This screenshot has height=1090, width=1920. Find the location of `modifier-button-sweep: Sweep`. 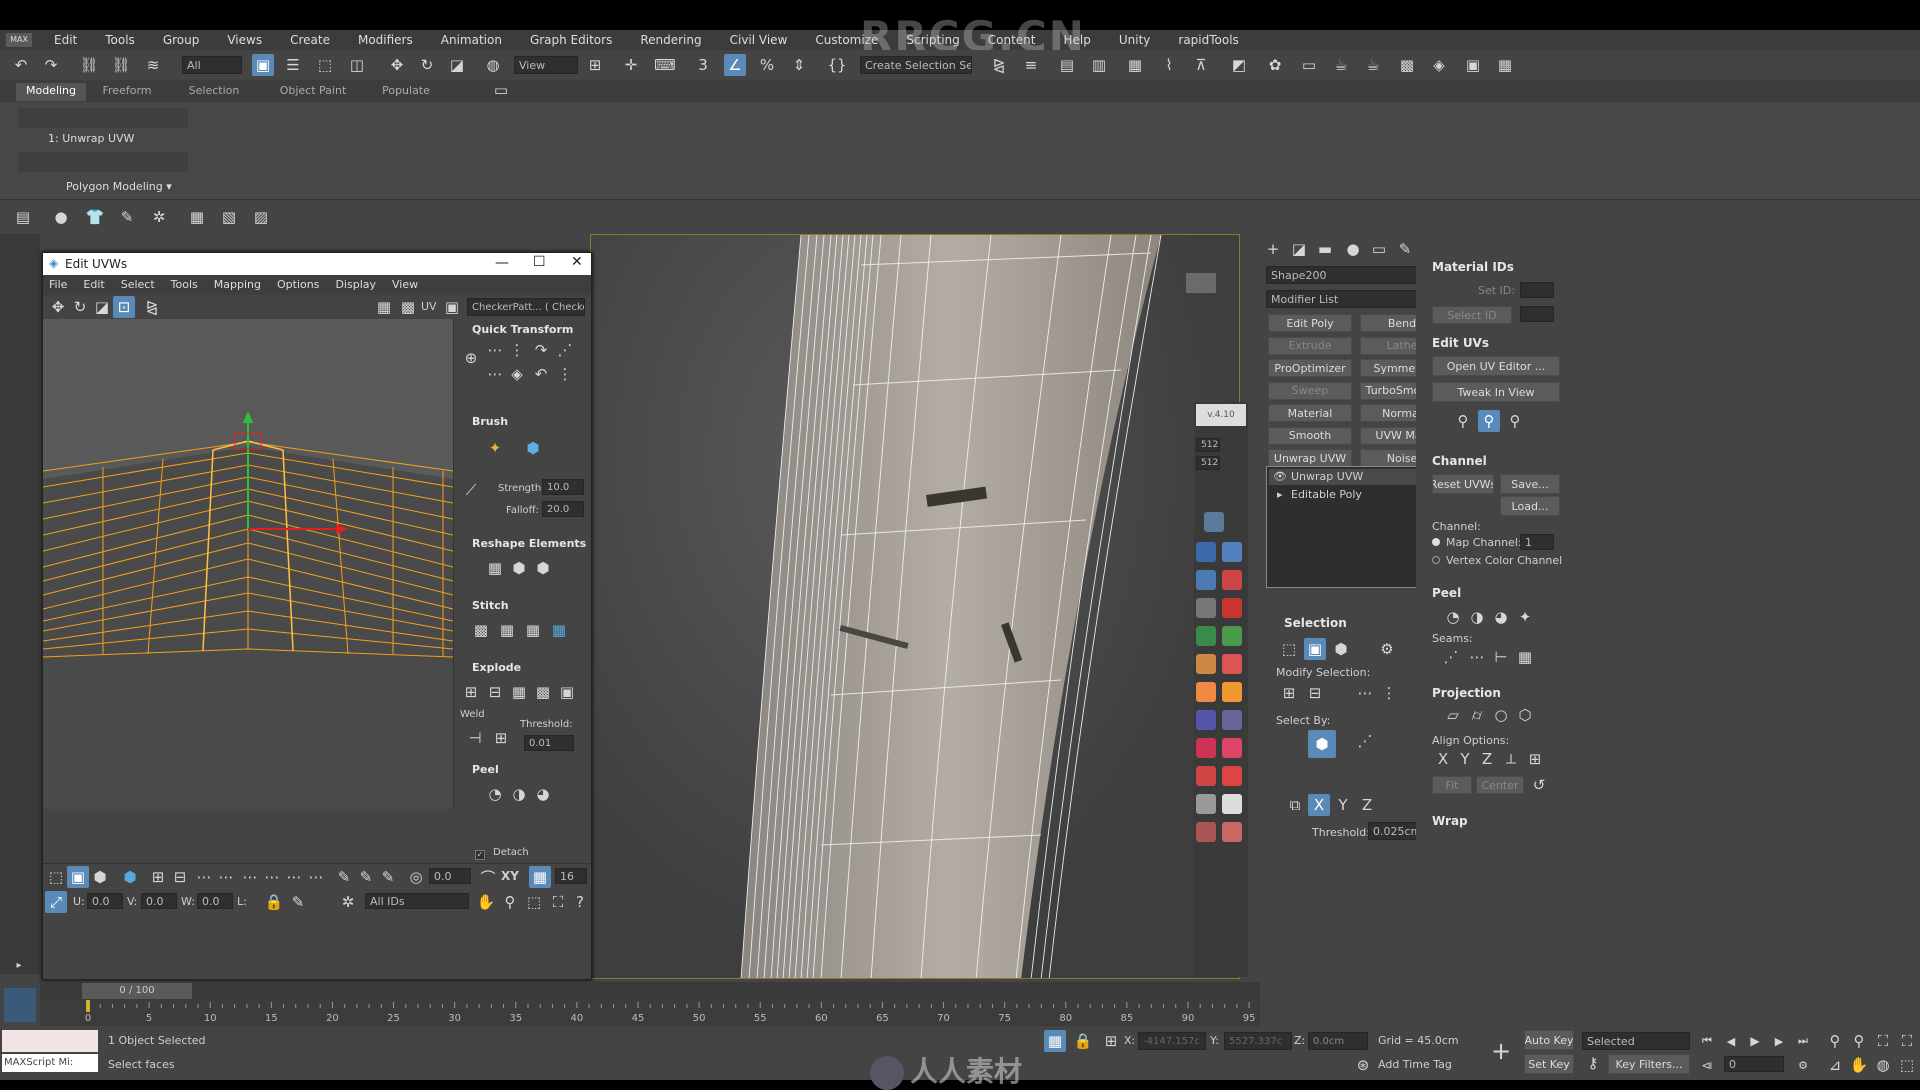

modifier-button-sweep: Sweep is located at coordinates (1310, 390).